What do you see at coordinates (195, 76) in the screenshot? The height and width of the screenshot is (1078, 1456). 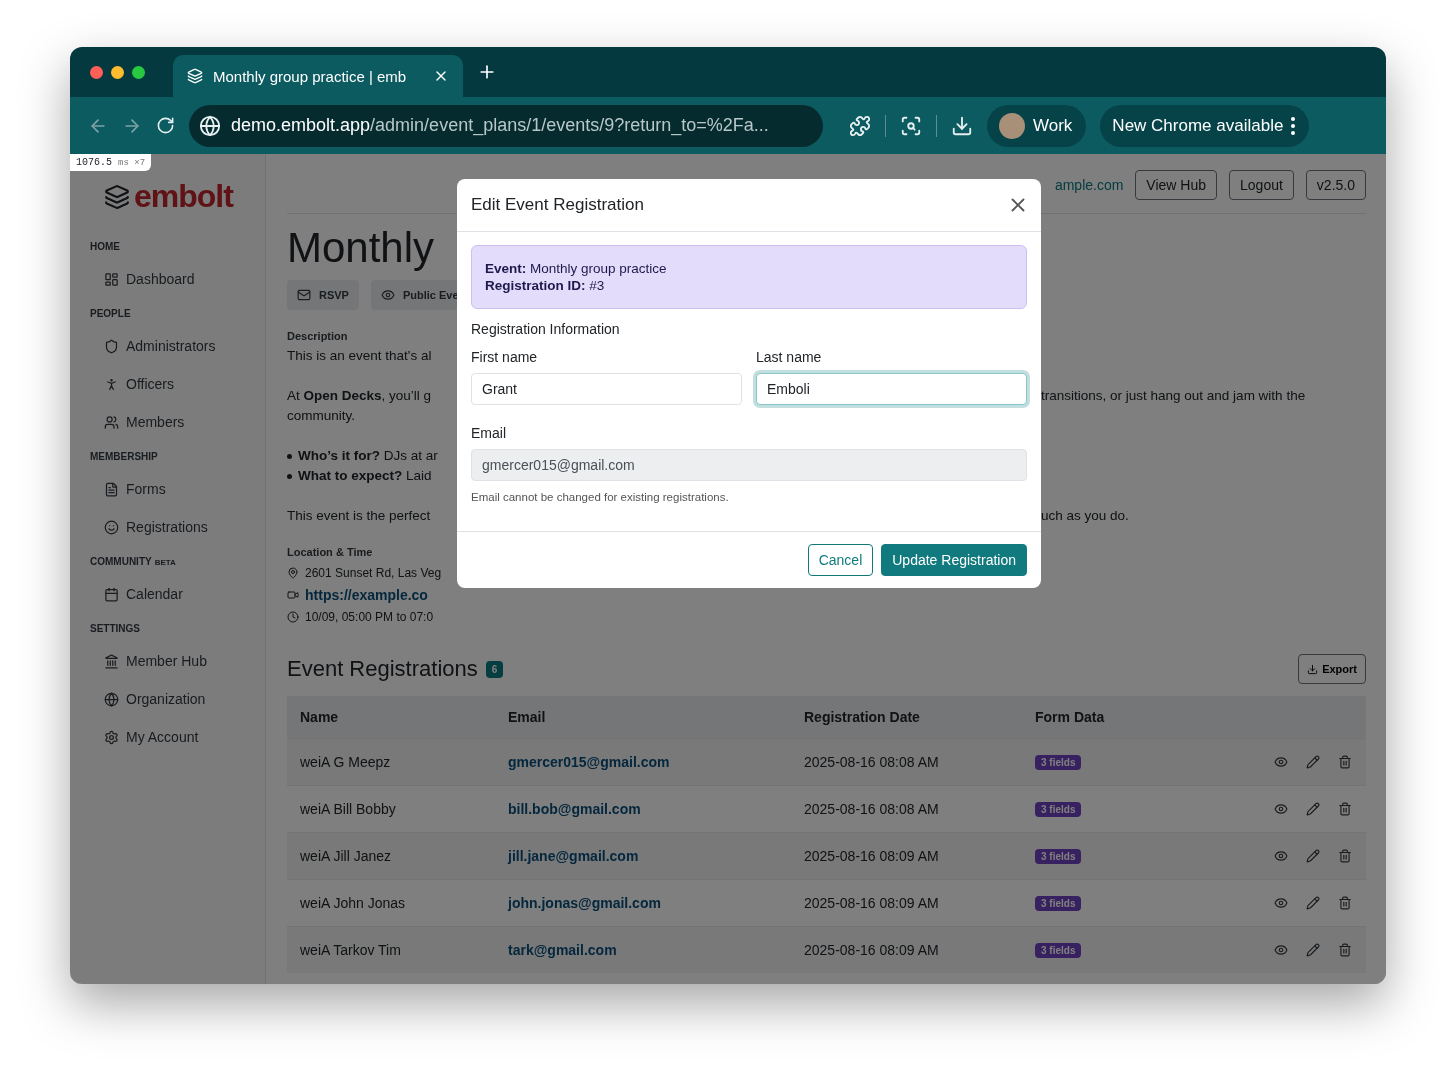 I see `layers-icon` at bounding box center [195, 76].